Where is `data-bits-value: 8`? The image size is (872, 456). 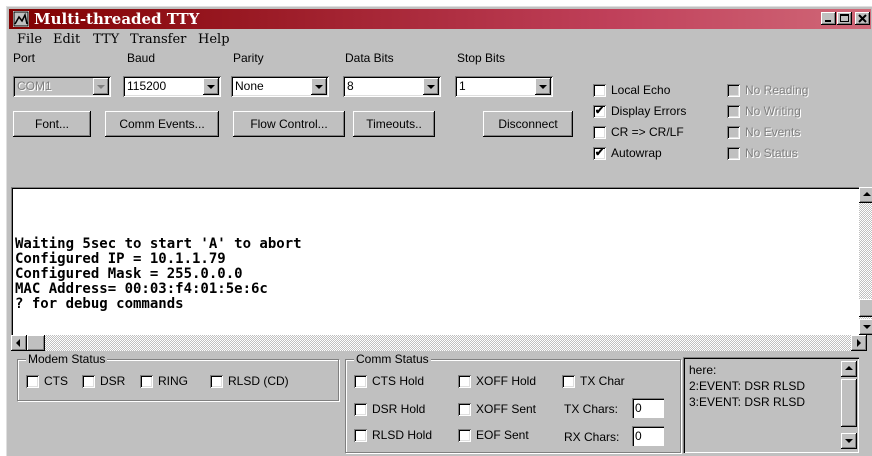
data-bits-value: 8 is located at coordinates (350, 86).